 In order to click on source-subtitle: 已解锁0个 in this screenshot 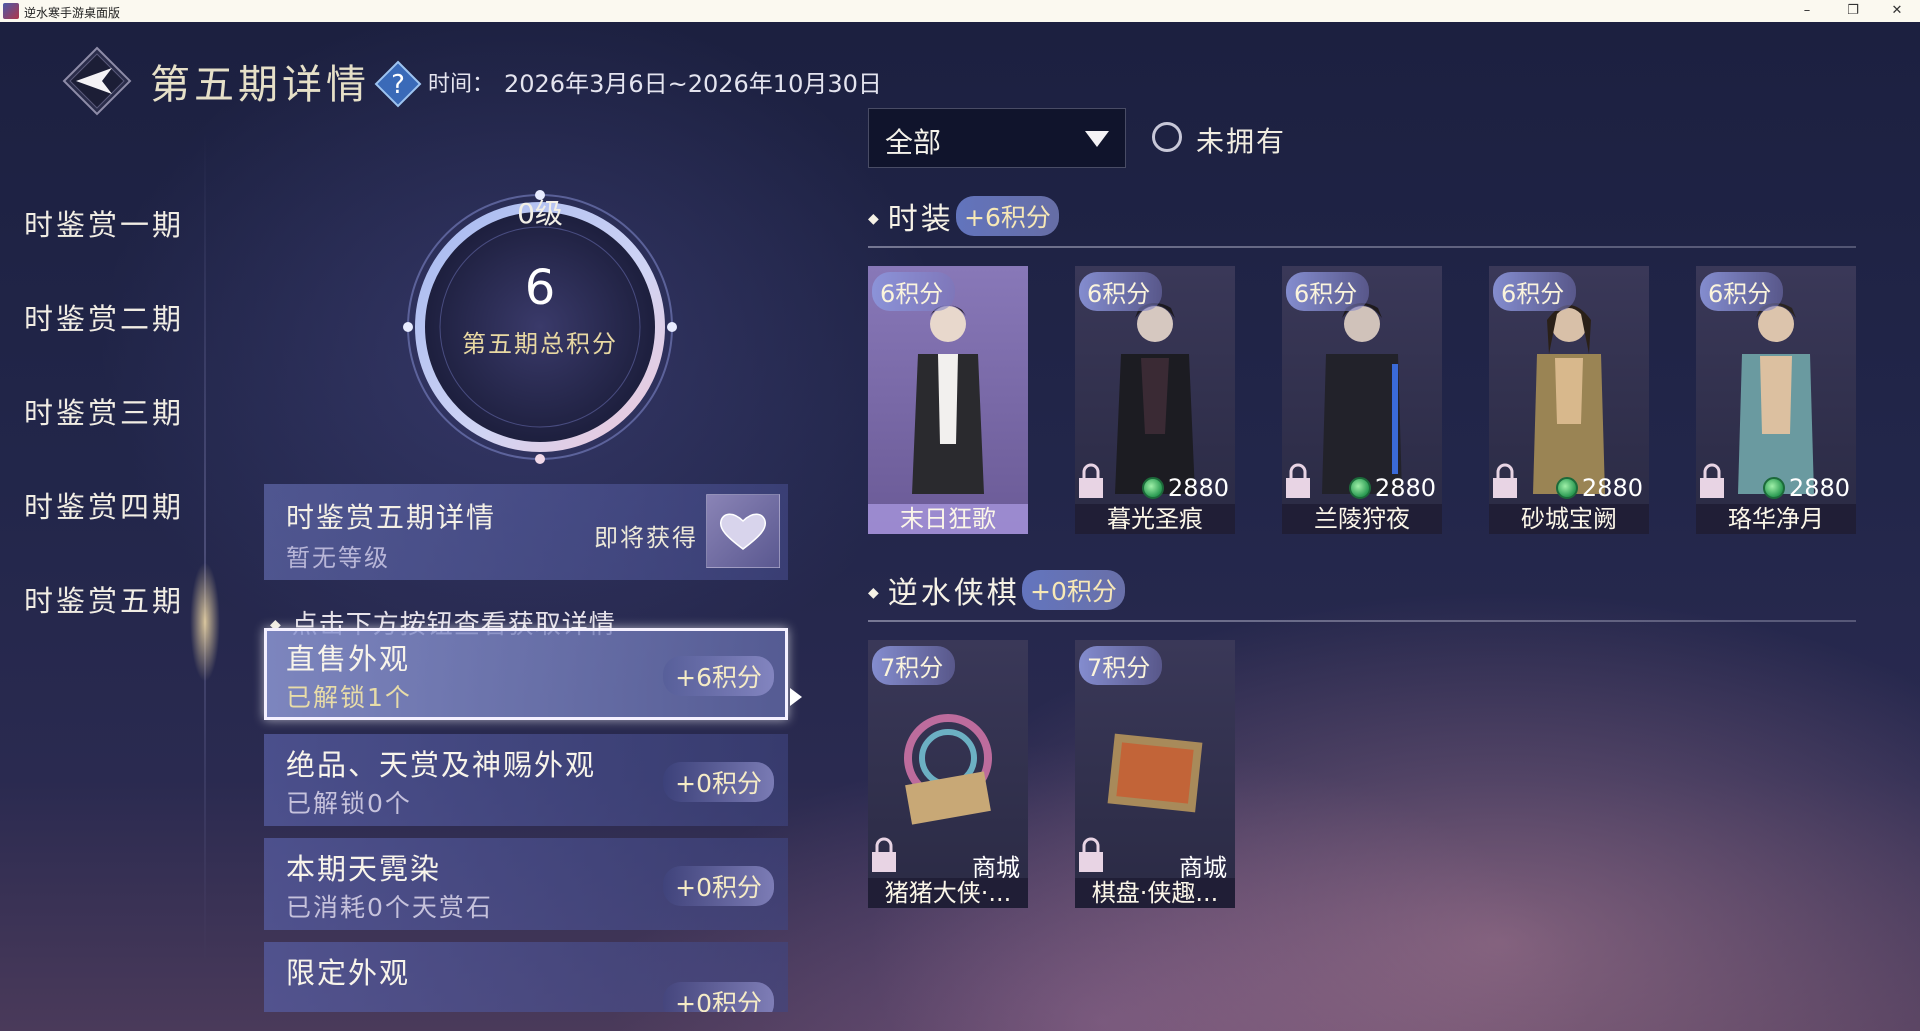, I will do `click(349, 803)`.